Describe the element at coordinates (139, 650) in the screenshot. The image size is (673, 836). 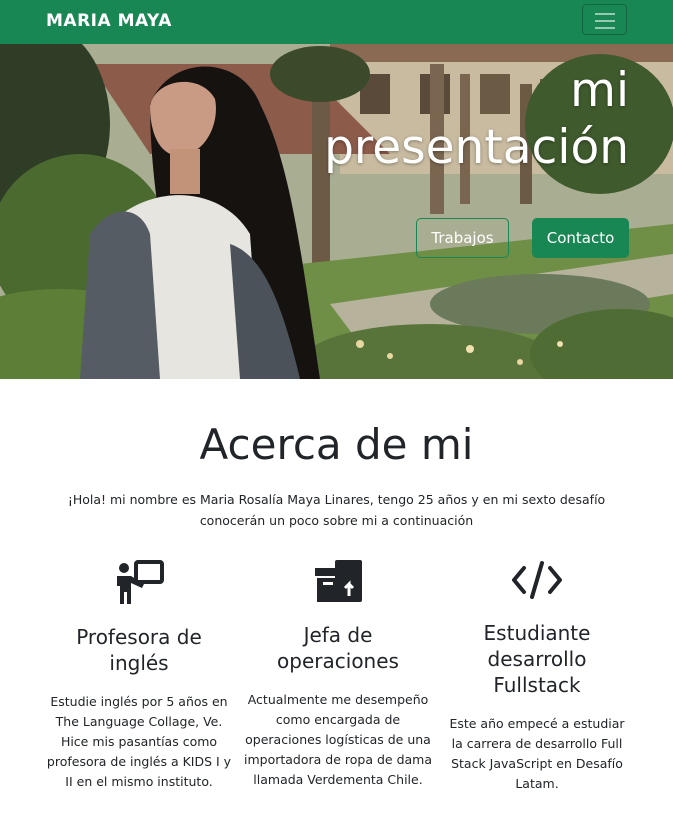
I see `feature-title: Profesora de inglés` at that location.